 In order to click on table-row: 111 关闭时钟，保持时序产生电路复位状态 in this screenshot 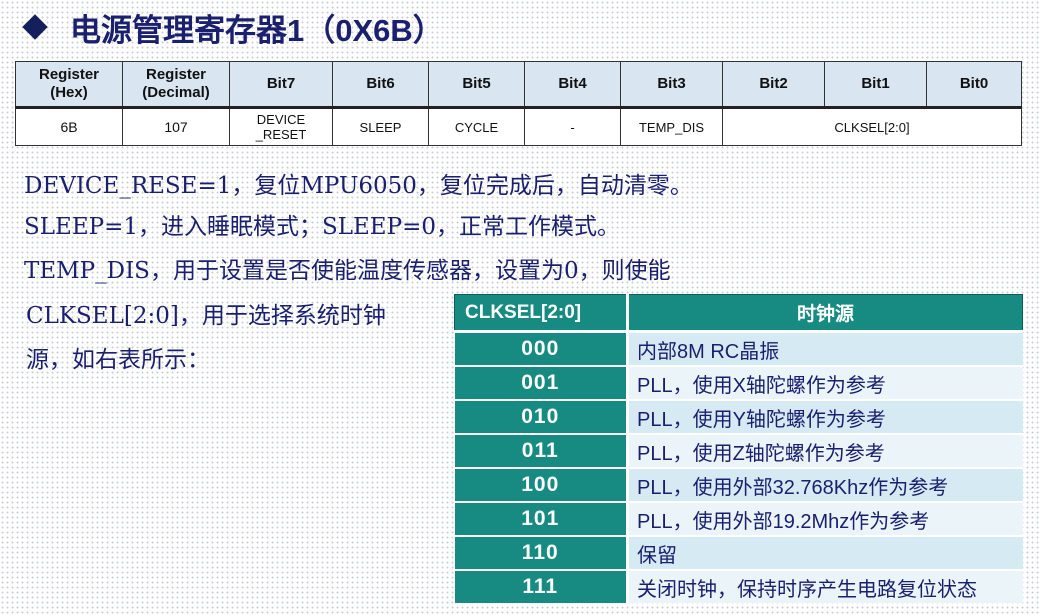, I will do `click(738, 586)`.